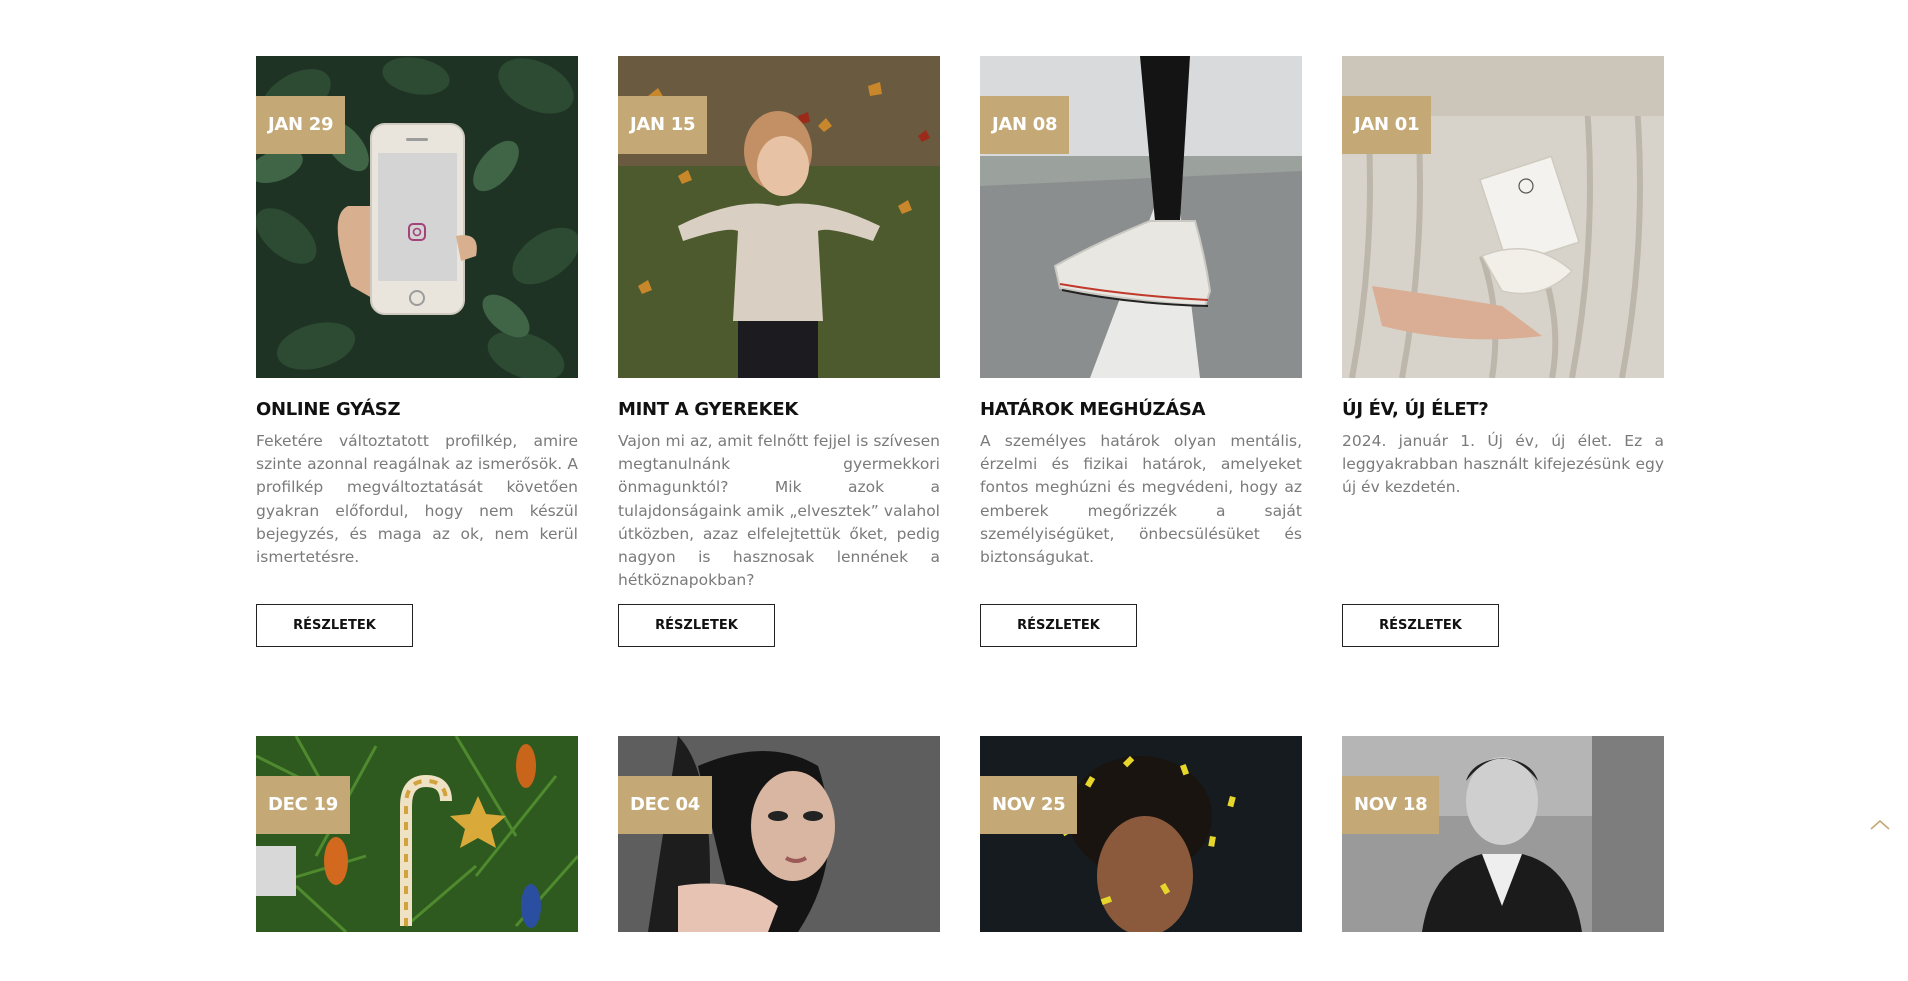 This screenshot has height=981, width=1908. What do you see at coordinates (1025, 125) in the screenshot?
I see `post-date-badge: JAN 08` at bounding box center [1025, 125].